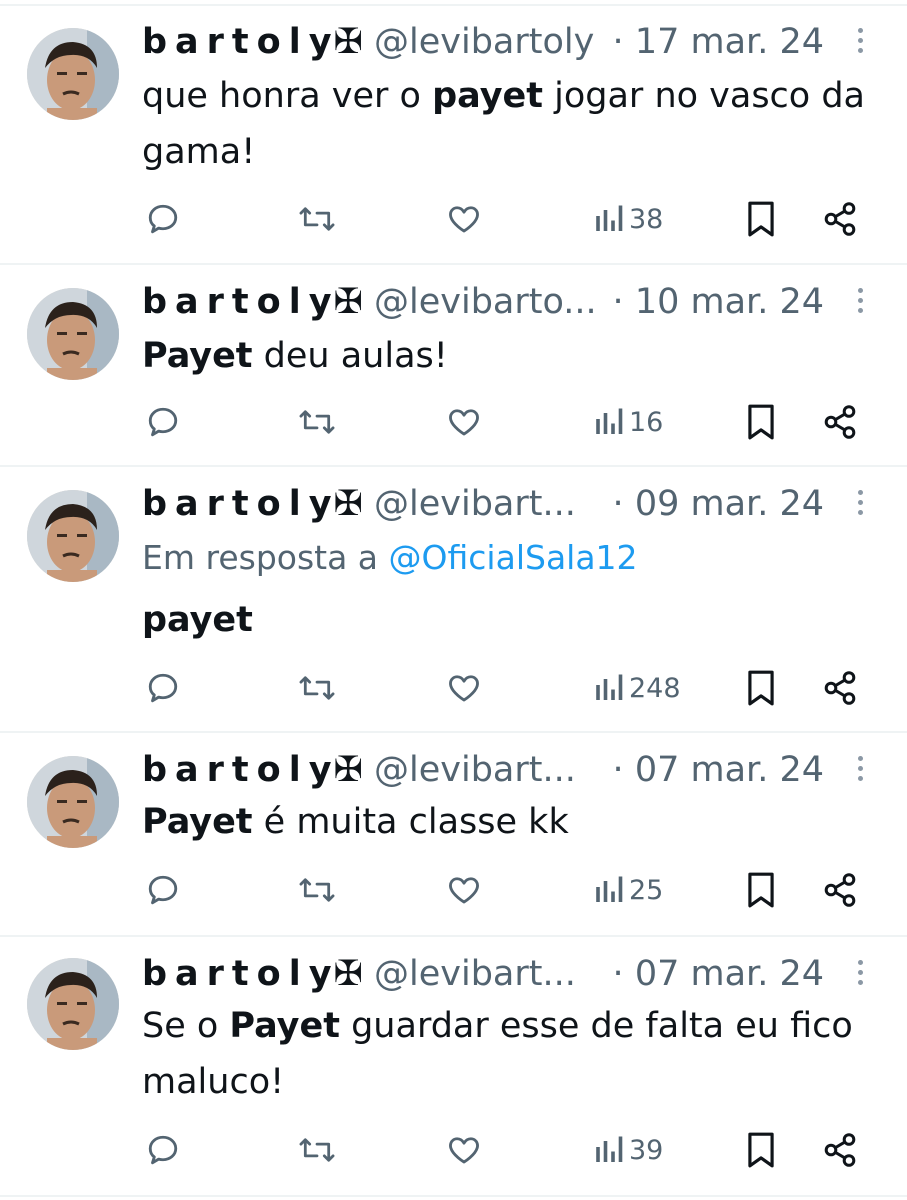  Describe the element at coordinates (517, 620) in the screenshot. I see `tweet-text: payet` at that location.